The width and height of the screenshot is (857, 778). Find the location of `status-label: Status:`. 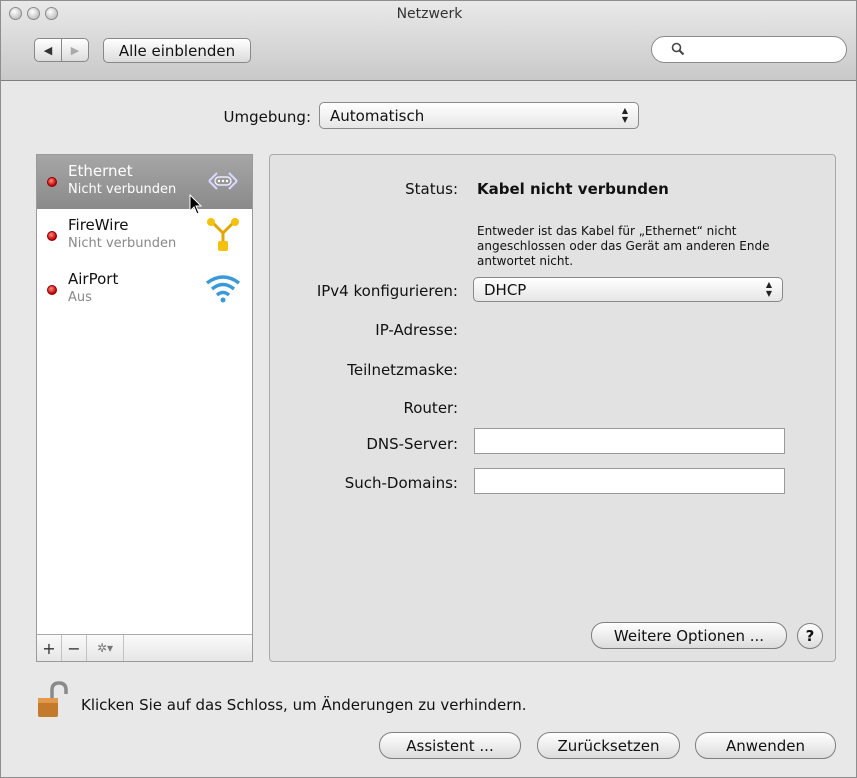

status-label: Status: is located at coordinates (431, 189).